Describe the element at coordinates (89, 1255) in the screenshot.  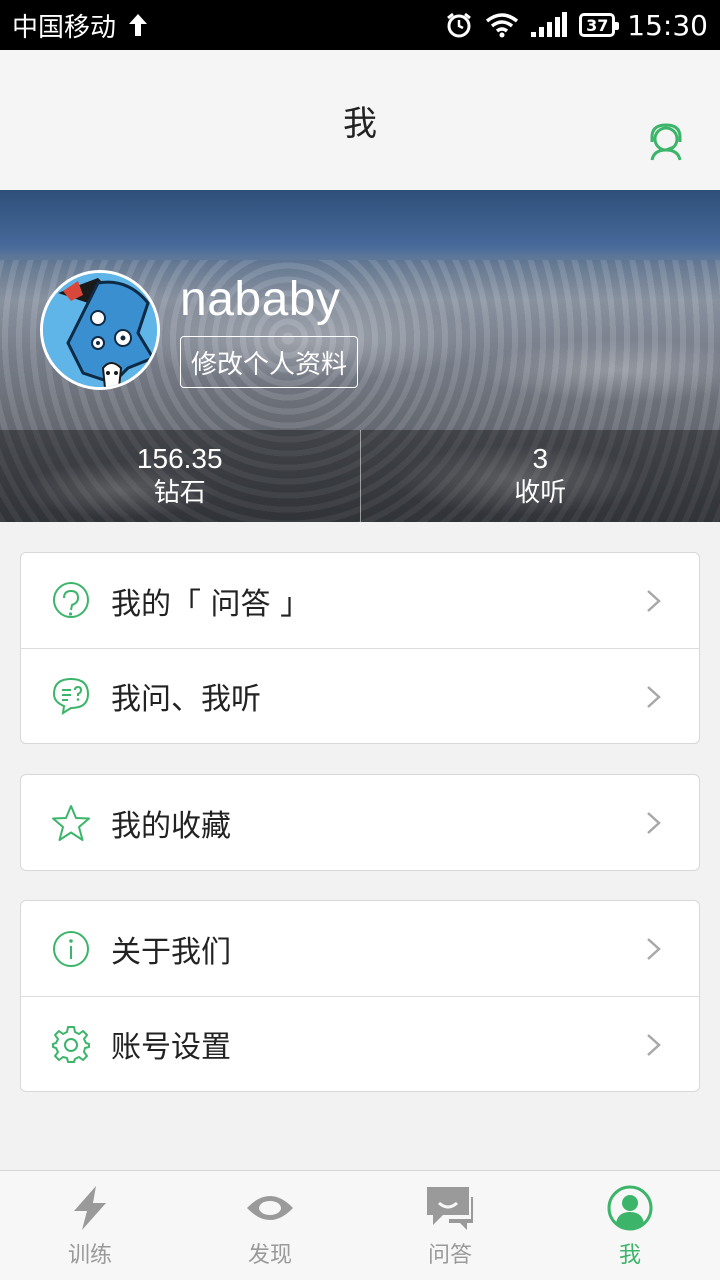
I see `tab-label: 训练` at that location.